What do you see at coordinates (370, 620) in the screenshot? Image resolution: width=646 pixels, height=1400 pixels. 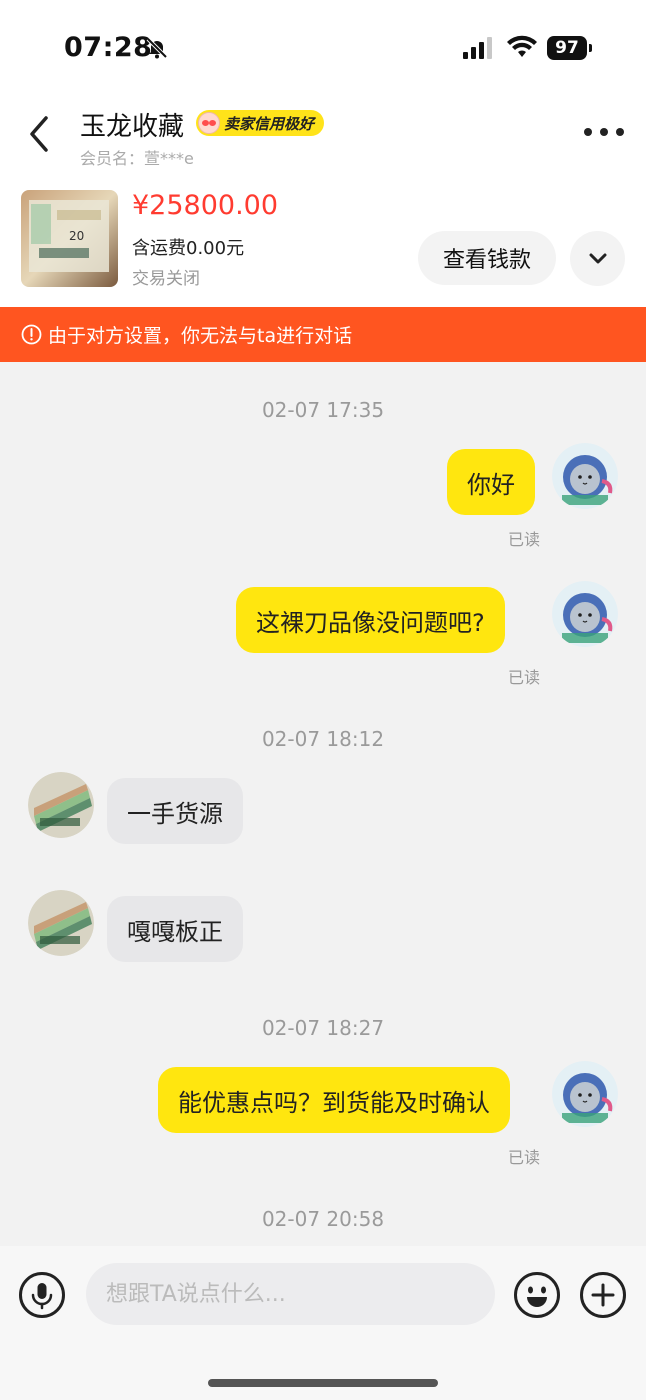 I see `message-bubble-sent: 这裸刀品像没问题吧?` at bounding box center [370, 620].